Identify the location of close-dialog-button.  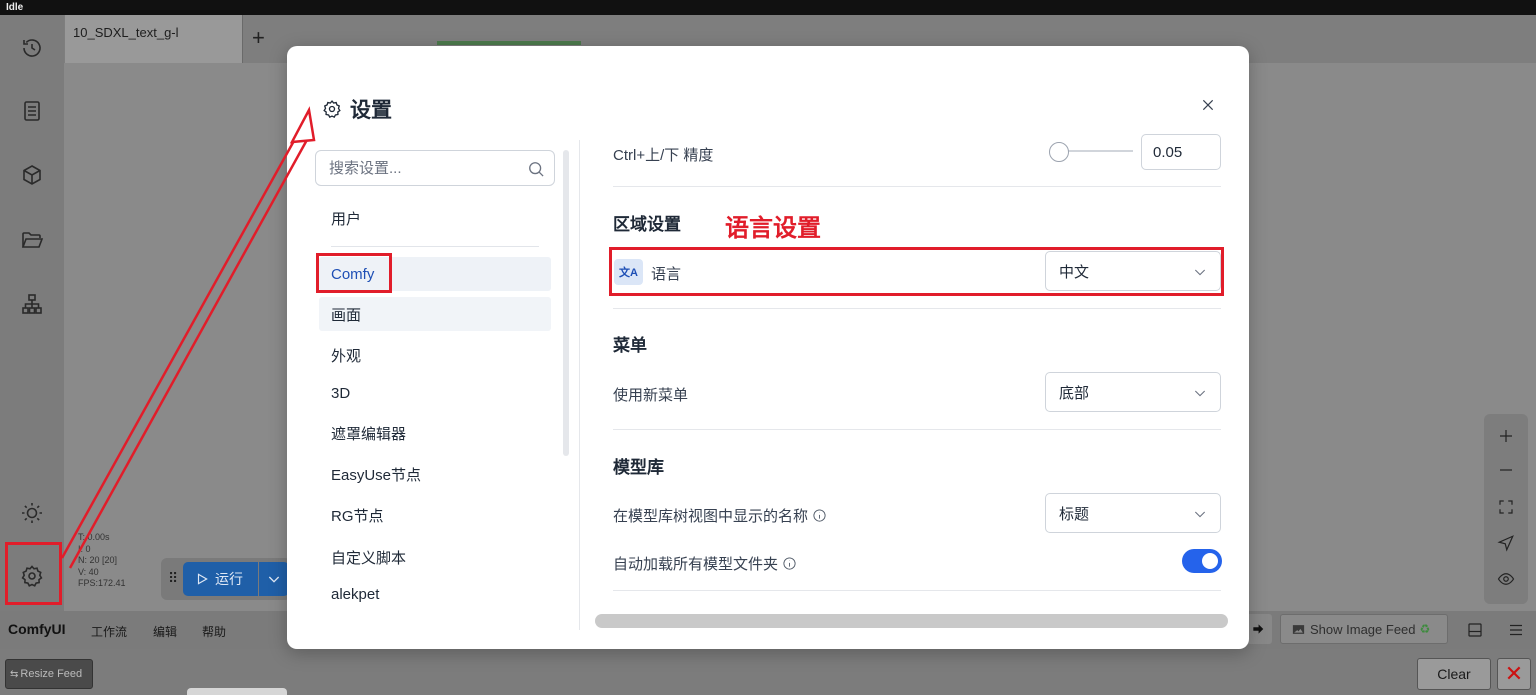
(1208, 105).